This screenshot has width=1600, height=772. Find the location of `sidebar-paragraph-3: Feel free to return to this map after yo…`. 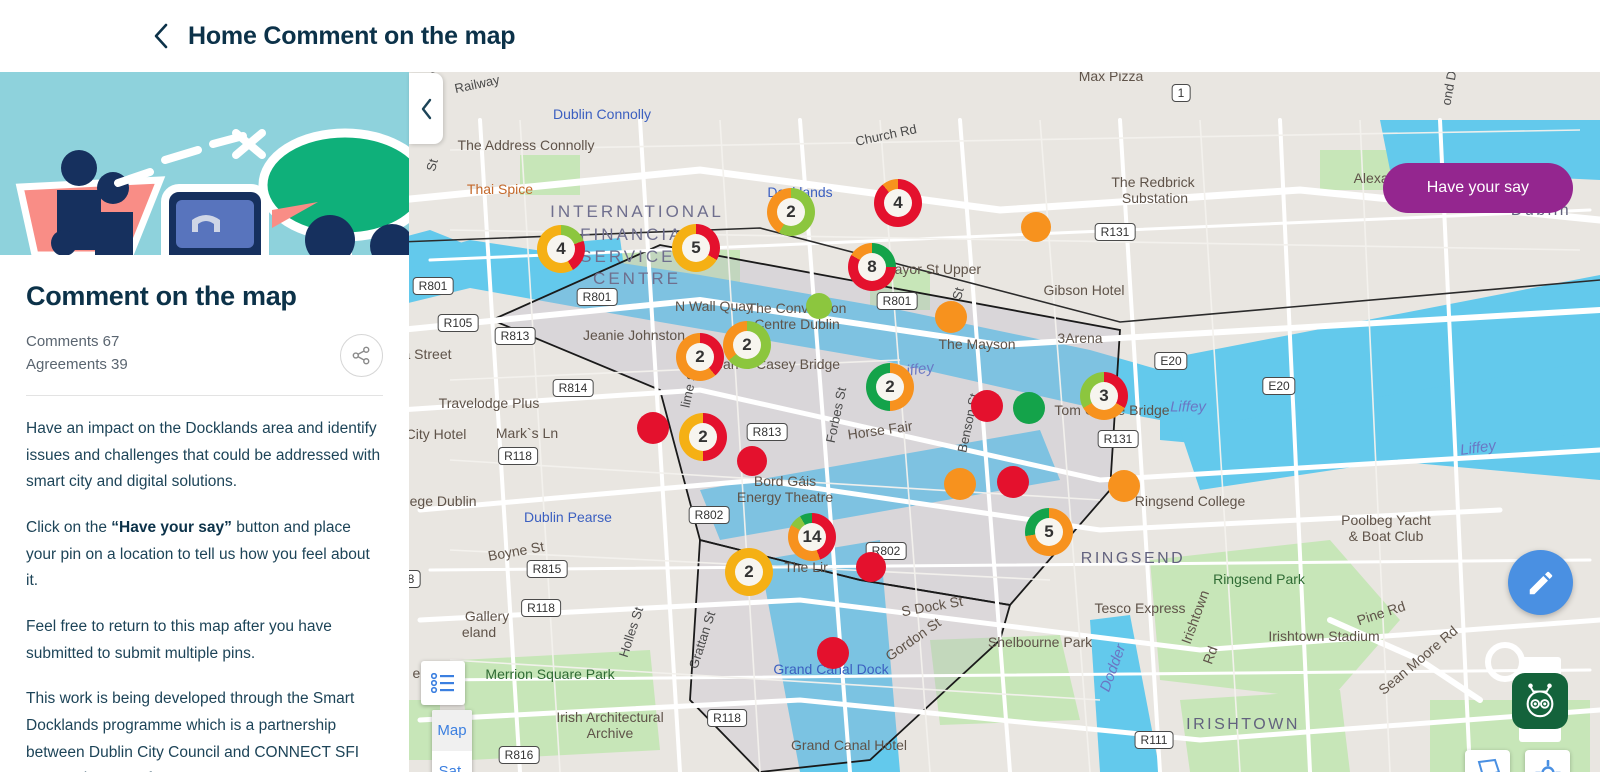

sidebar-paragraph-3: Feel free to return to this map after yo… is located at coordinates (179, 639).